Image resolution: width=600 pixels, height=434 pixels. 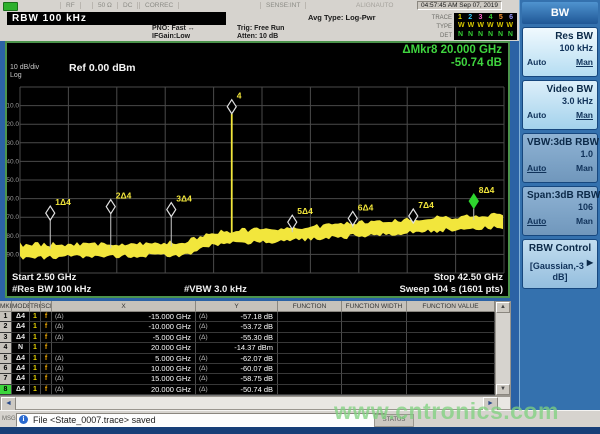 What do you see at coordinates (487, 190) in the screenshot?
I see `marker-label-8: 8Δ4` at bounding box center [487, 190].